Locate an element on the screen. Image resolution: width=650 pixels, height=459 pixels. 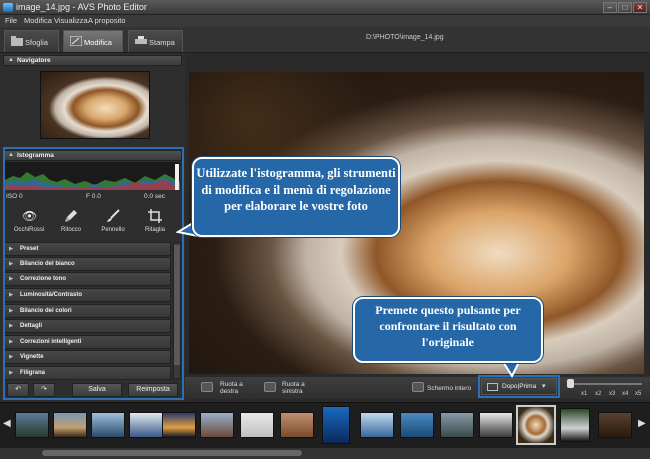
zoom-label: x1 is located at coordinates (584, 394).